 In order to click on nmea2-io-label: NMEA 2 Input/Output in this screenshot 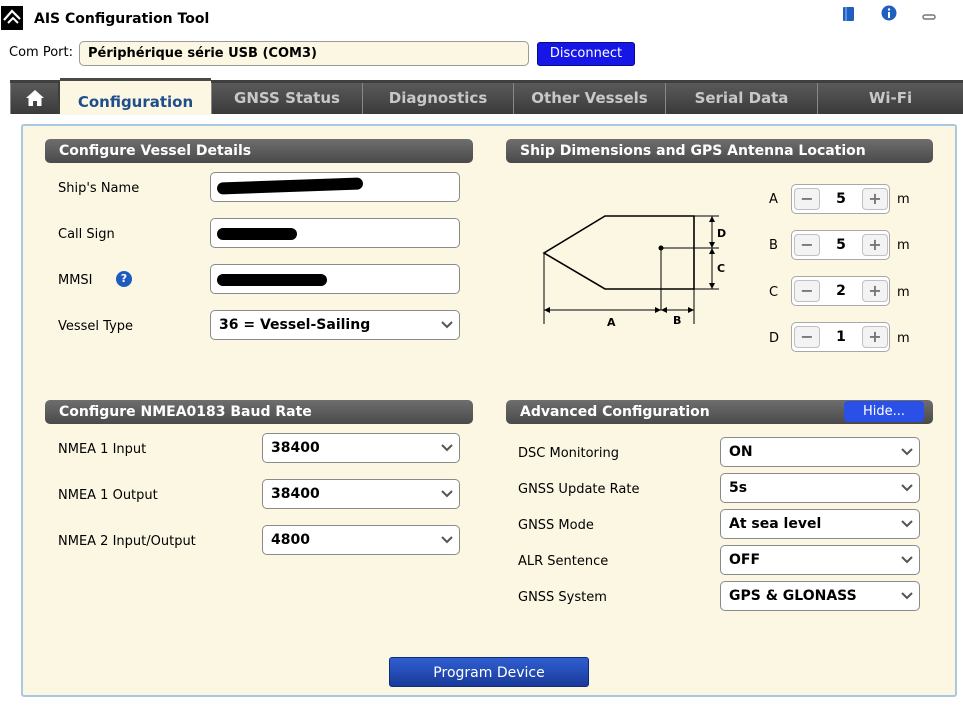, I will do `click(127, 541)`.